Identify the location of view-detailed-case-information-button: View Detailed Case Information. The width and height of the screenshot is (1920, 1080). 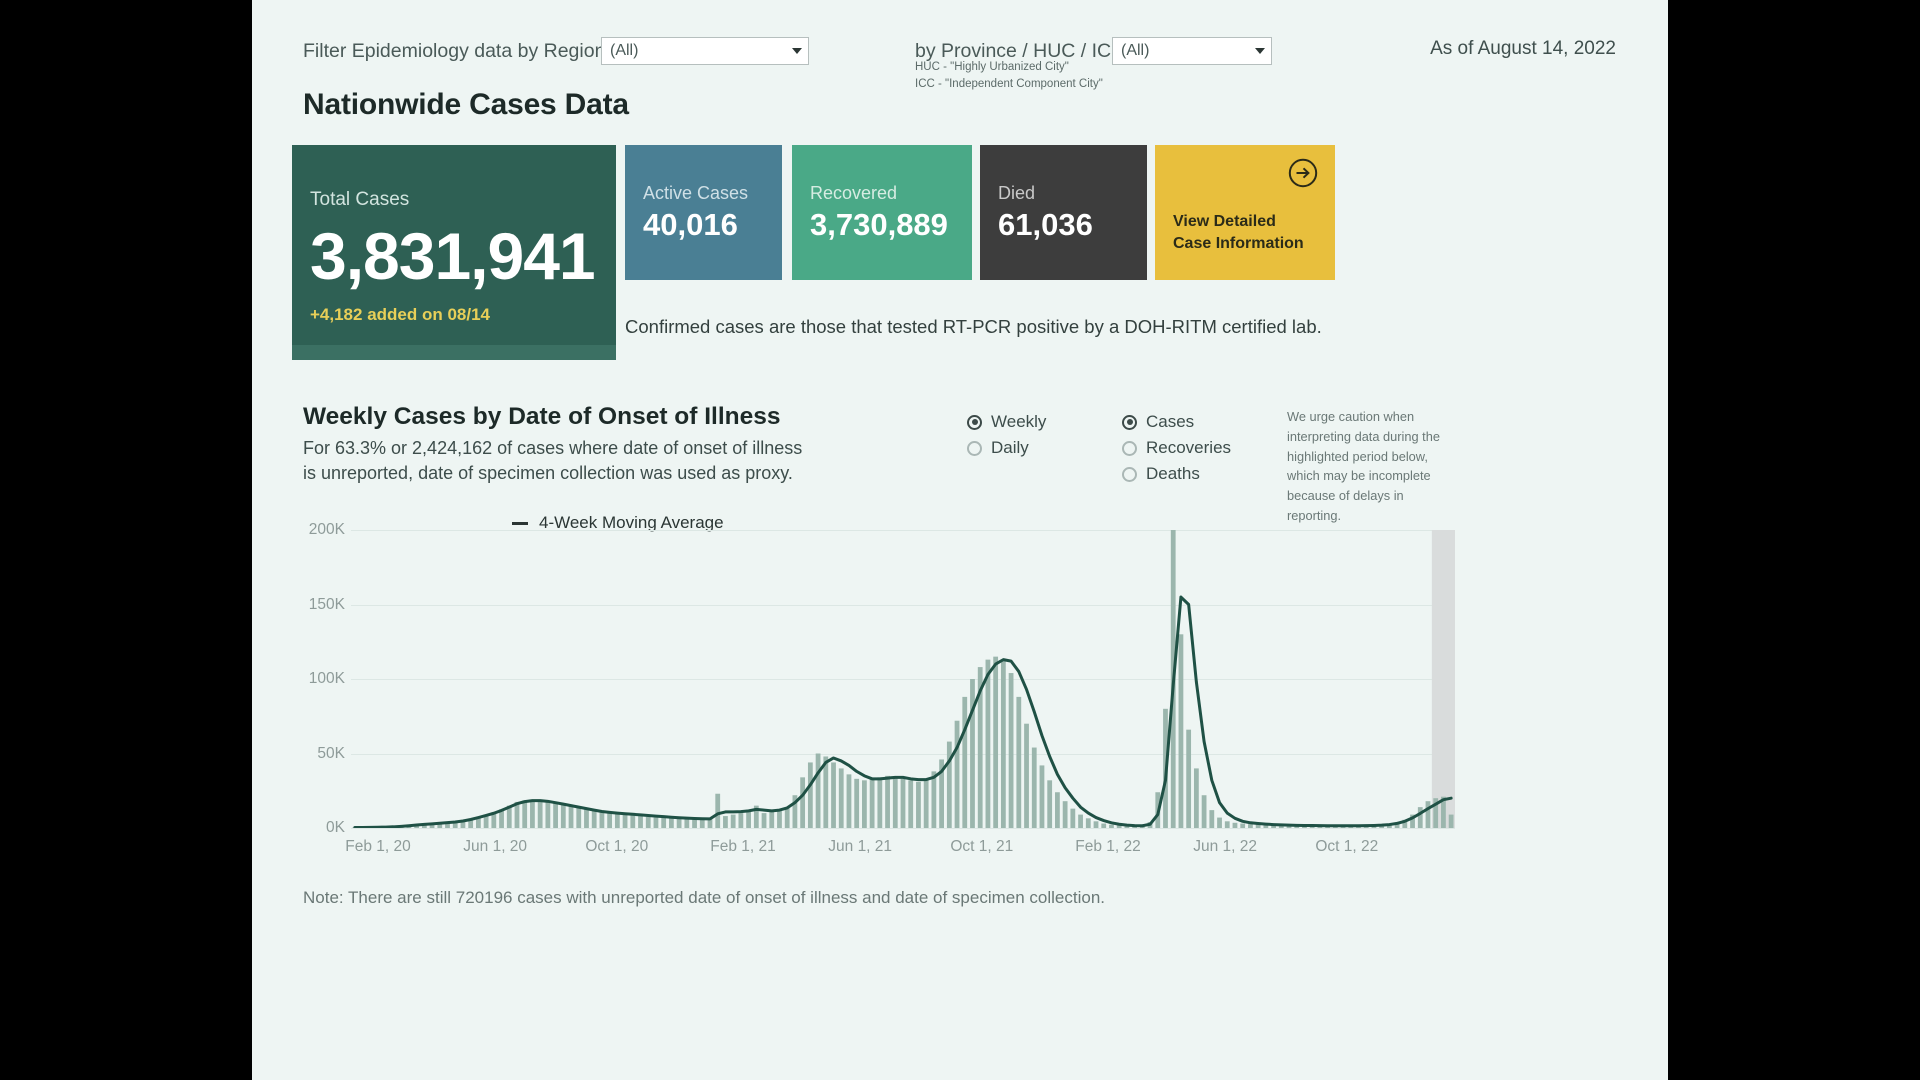
(1245, 212).